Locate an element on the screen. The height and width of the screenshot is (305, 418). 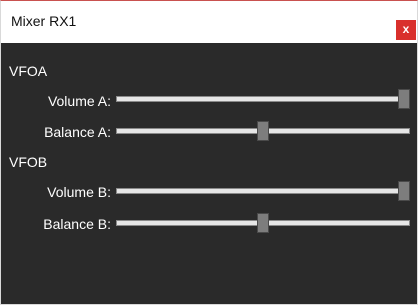
window-title: Mixer RX1 is located at coordinates (44, 21).